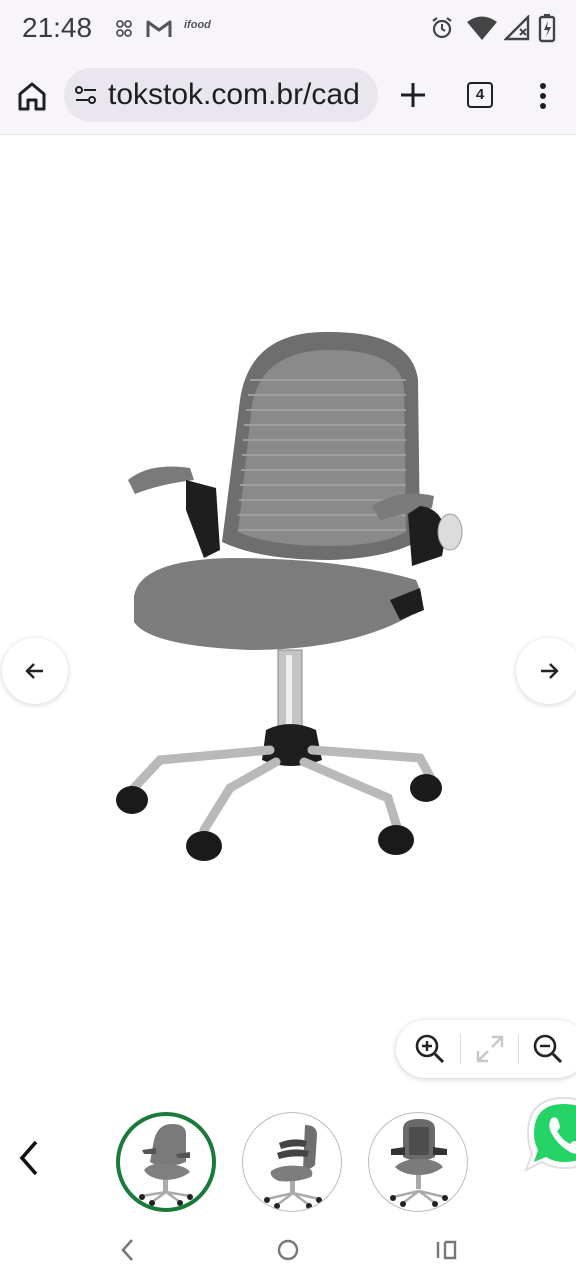 This screenshot has width=576, height=1280. I want to click on battery-icon, so click(547, 28).